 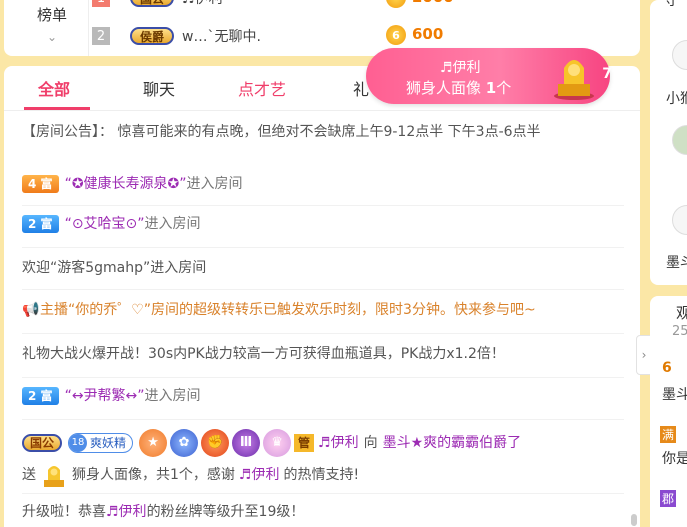 What do you see at coordinates (676, 262) in the screenshot?
I see `guard-user-name: 墨斗` at bounding box center [676, 262].